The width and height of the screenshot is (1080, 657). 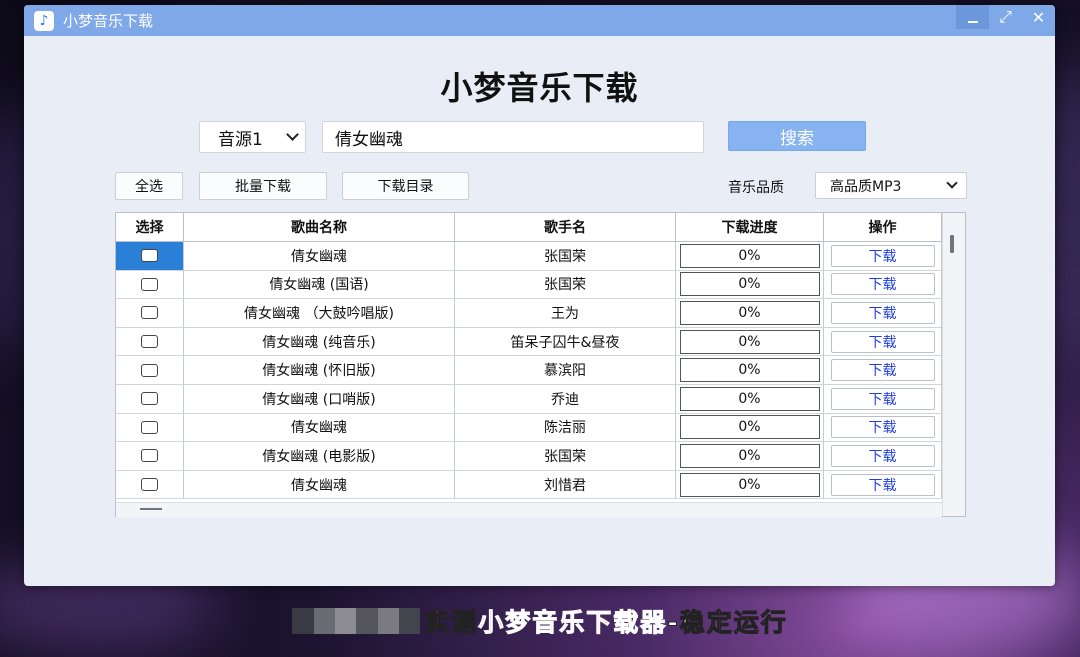 I want to click on song-name: 倩女幽魂 (纯音乐), so click(x=319, y=342).